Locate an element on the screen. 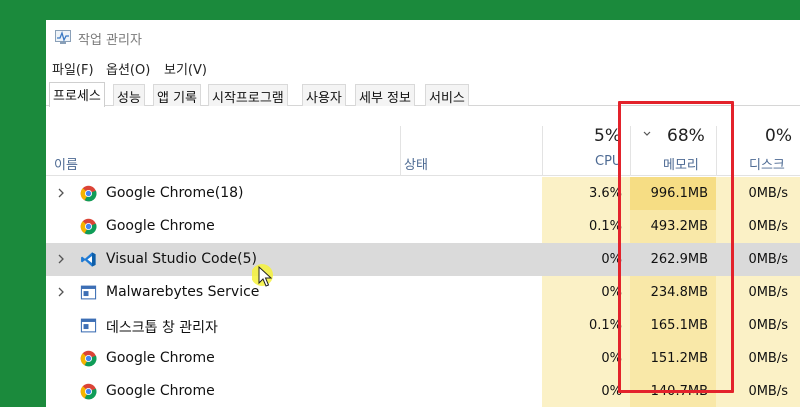 Image resolution: width=800 pixels, height=407 pixels. task-manager-icon is located at coordinates (63, 37).